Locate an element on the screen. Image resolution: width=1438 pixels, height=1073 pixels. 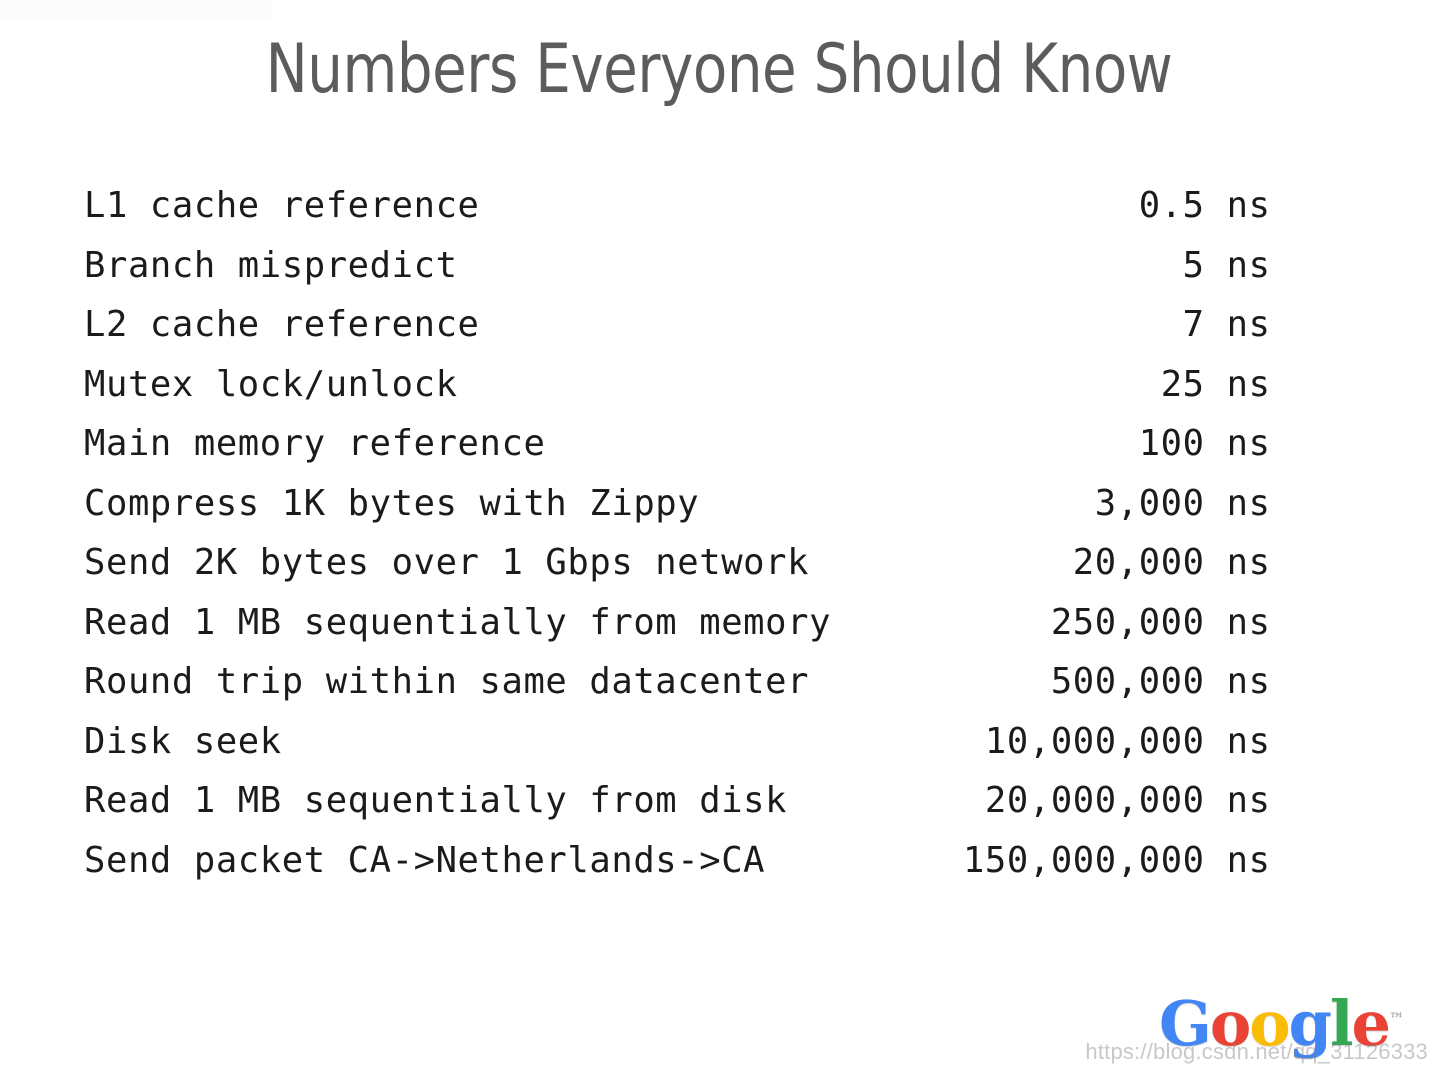
table-row: Disk seek 10,000,000 ns is located at coordinates (677, 742).